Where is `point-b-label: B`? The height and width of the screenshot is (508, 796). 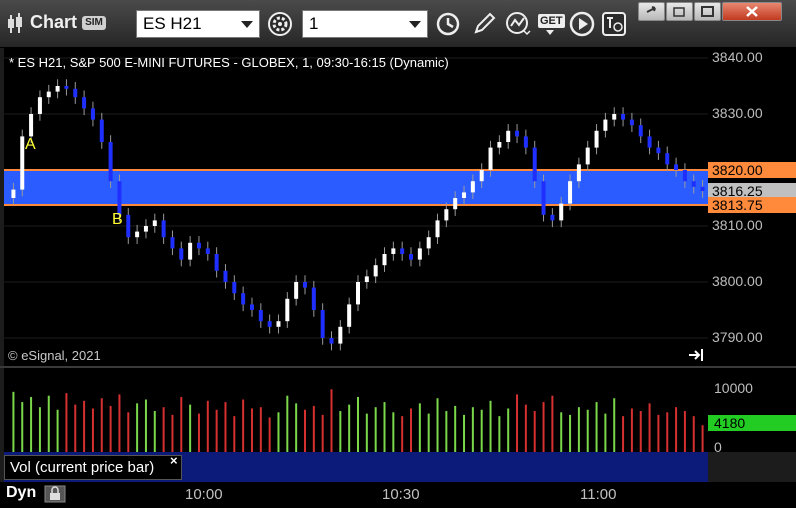
point-b-label: B is located at coordinates (117, 219).